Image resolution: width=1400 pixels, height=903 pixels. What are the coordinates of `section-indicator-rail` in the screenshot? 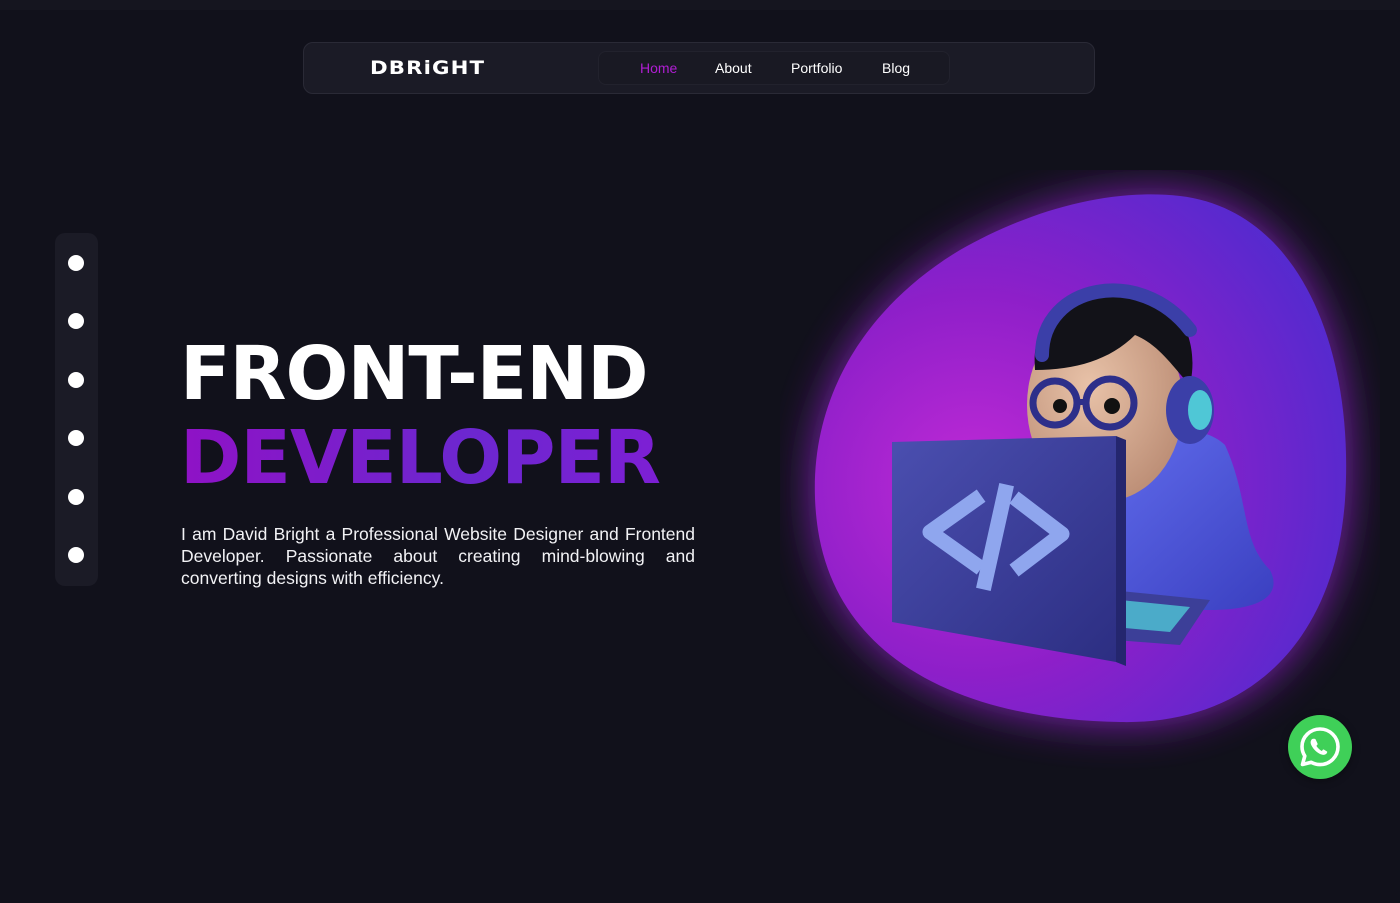 It's located at (76, 409).